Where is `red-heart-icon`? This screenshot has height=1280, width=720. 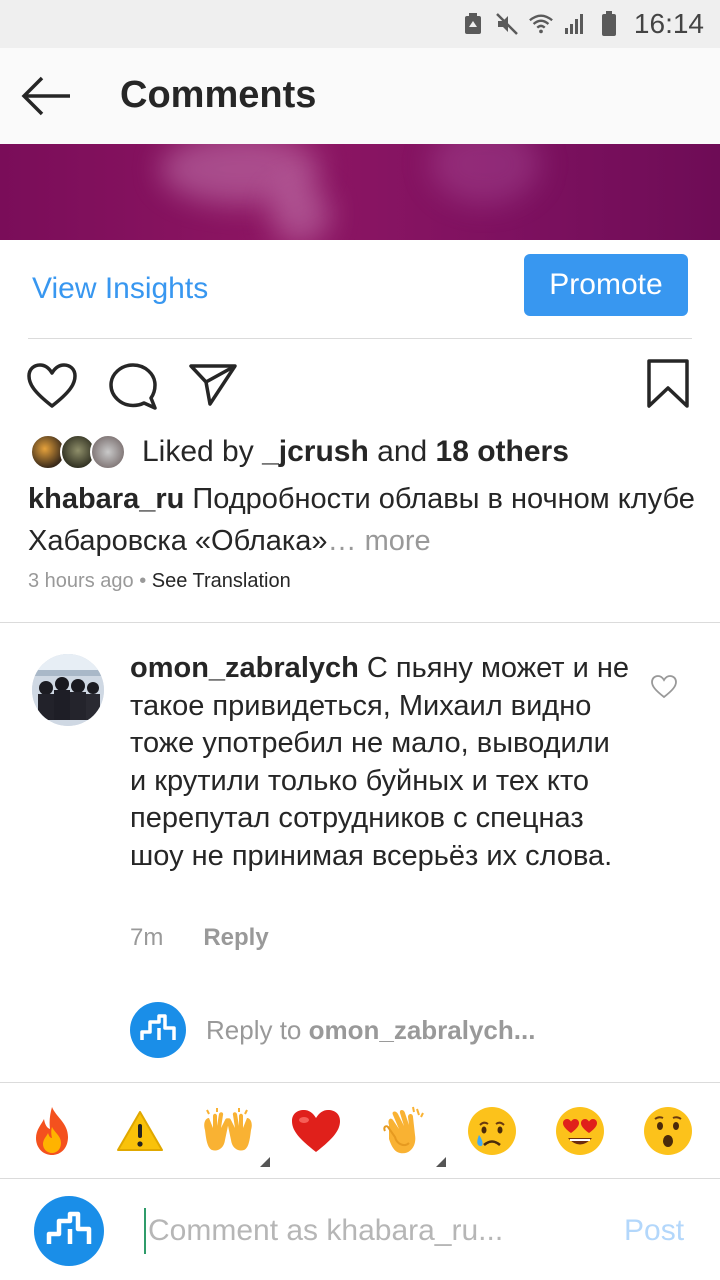 red-heart-icon is located at coordinates (316, 1131).